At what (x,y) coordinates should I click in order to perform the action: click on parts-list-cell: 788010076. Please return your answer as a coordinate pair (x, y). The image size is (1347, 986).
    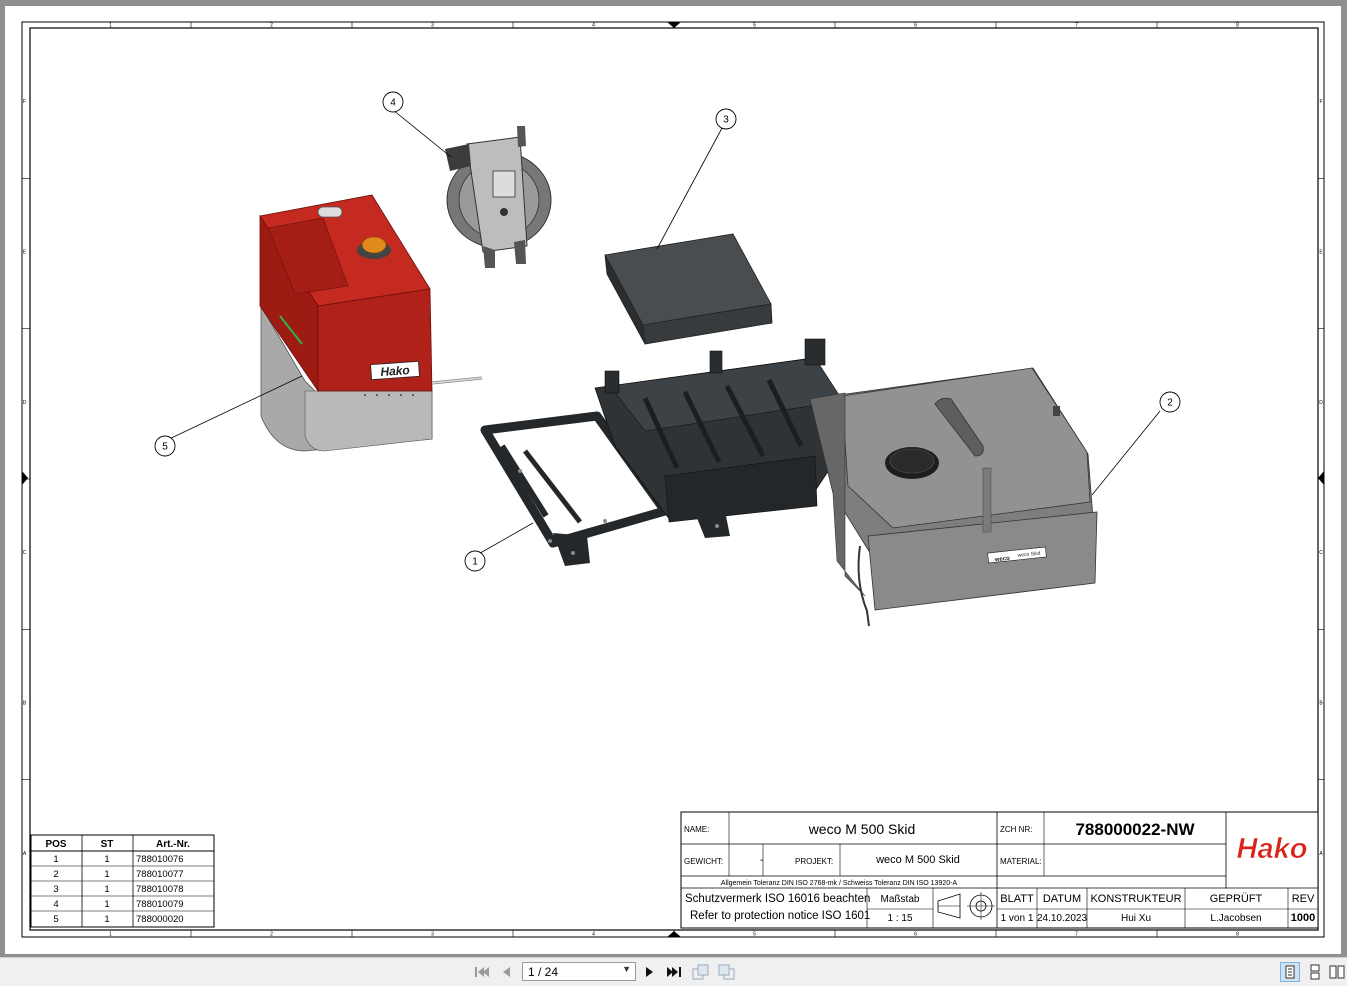
    Looking at the image, I should click on (160, 859).